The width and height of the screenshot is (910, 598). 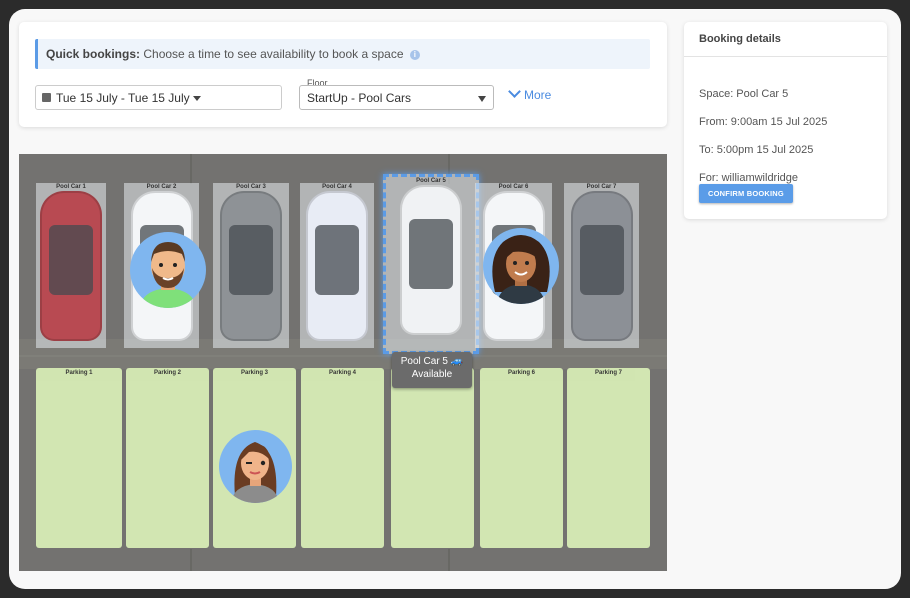 I want to click on pool-car-label: Pool Car 6, so click(x=513, y=187).